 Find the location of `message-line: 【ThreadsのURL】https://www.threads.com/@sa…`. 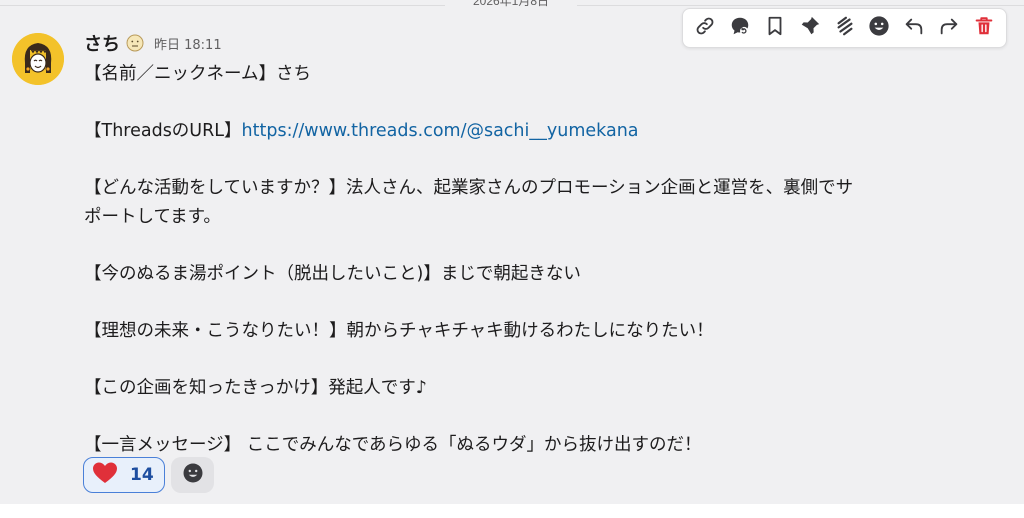

message-line: 【ThreadsのURL】https://www.threads.com/@sa… is located at coordinates (361, 131).